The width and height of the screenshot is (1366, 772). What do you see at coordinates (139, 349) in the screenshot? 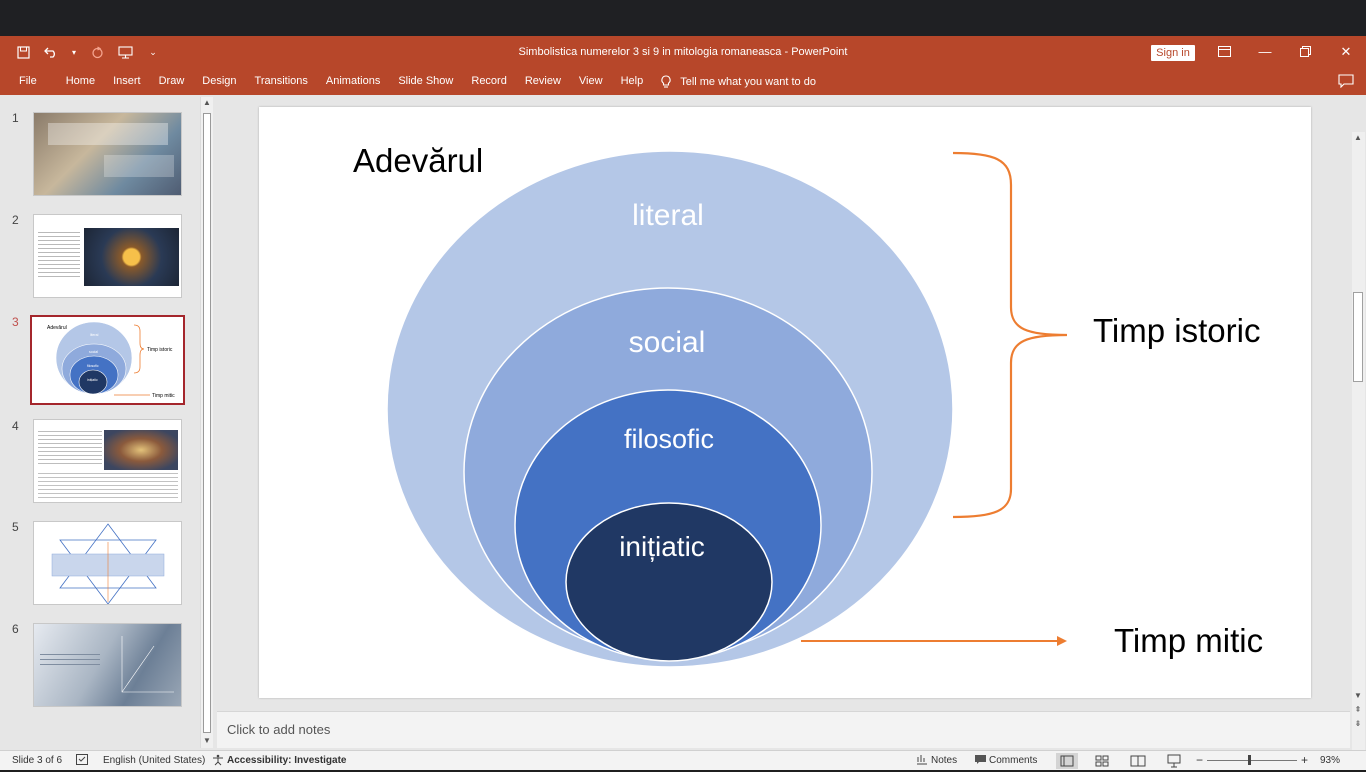
I see `thumb-3-brace` at bounding box center [139, 349].